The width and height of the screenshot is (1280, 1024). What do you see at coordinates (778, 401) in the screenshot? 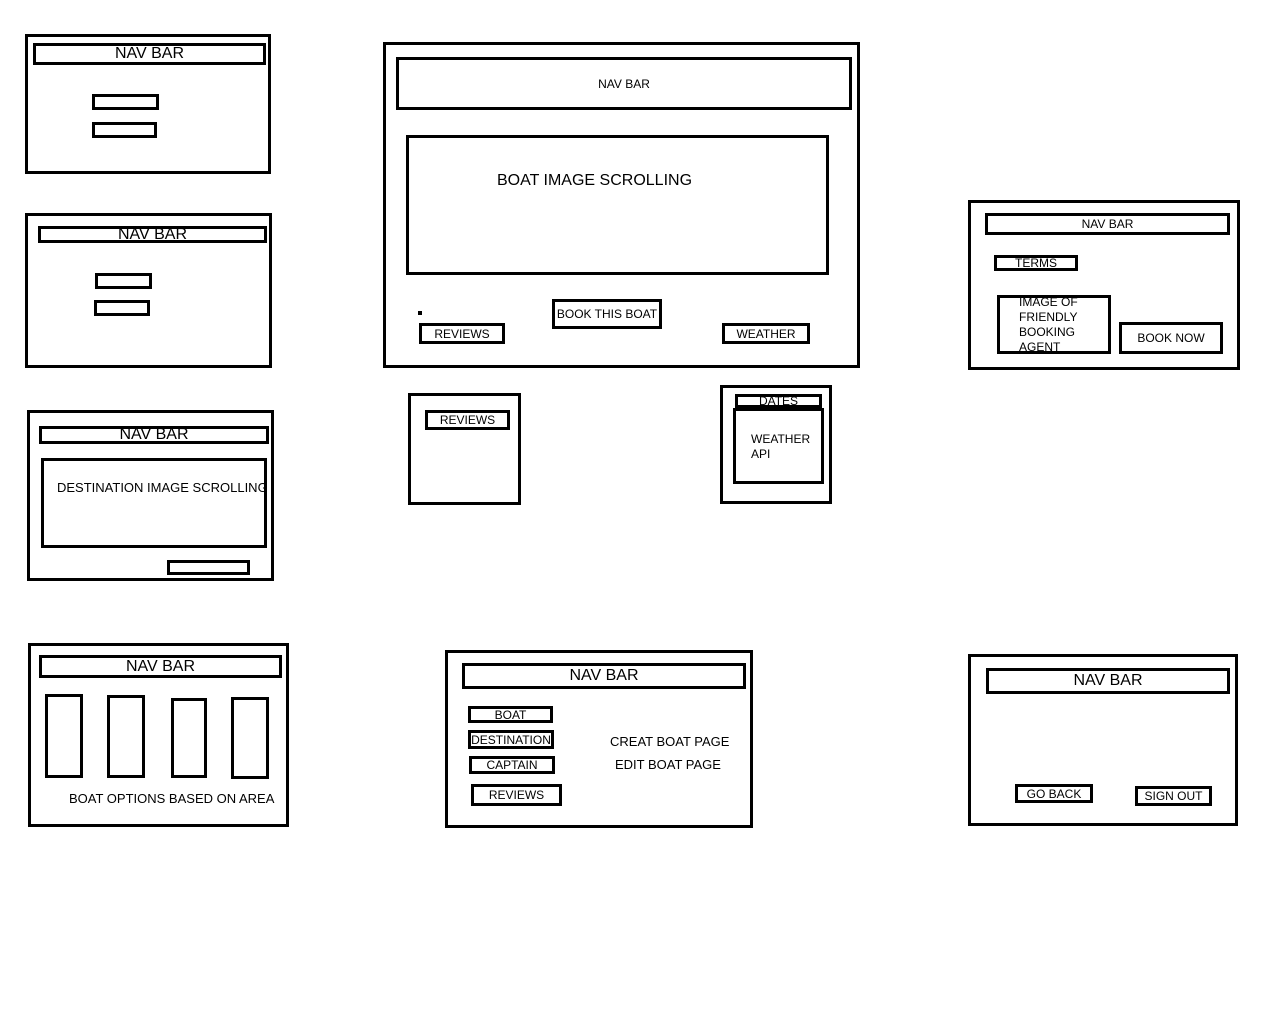
I see `dates-field: DATES` at bounding box center [778, 401].